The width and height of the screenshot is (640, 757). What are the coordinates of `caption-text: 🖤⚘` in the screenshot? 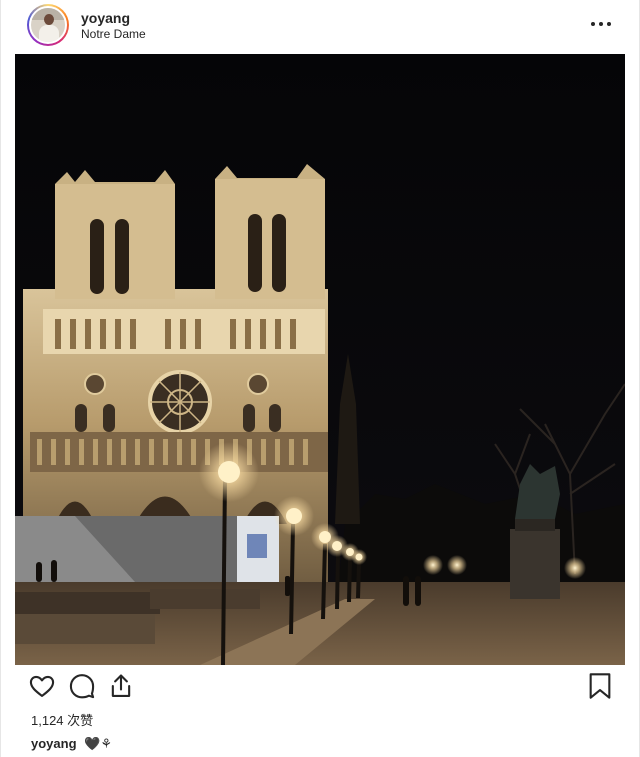 It's located at (98, 743).